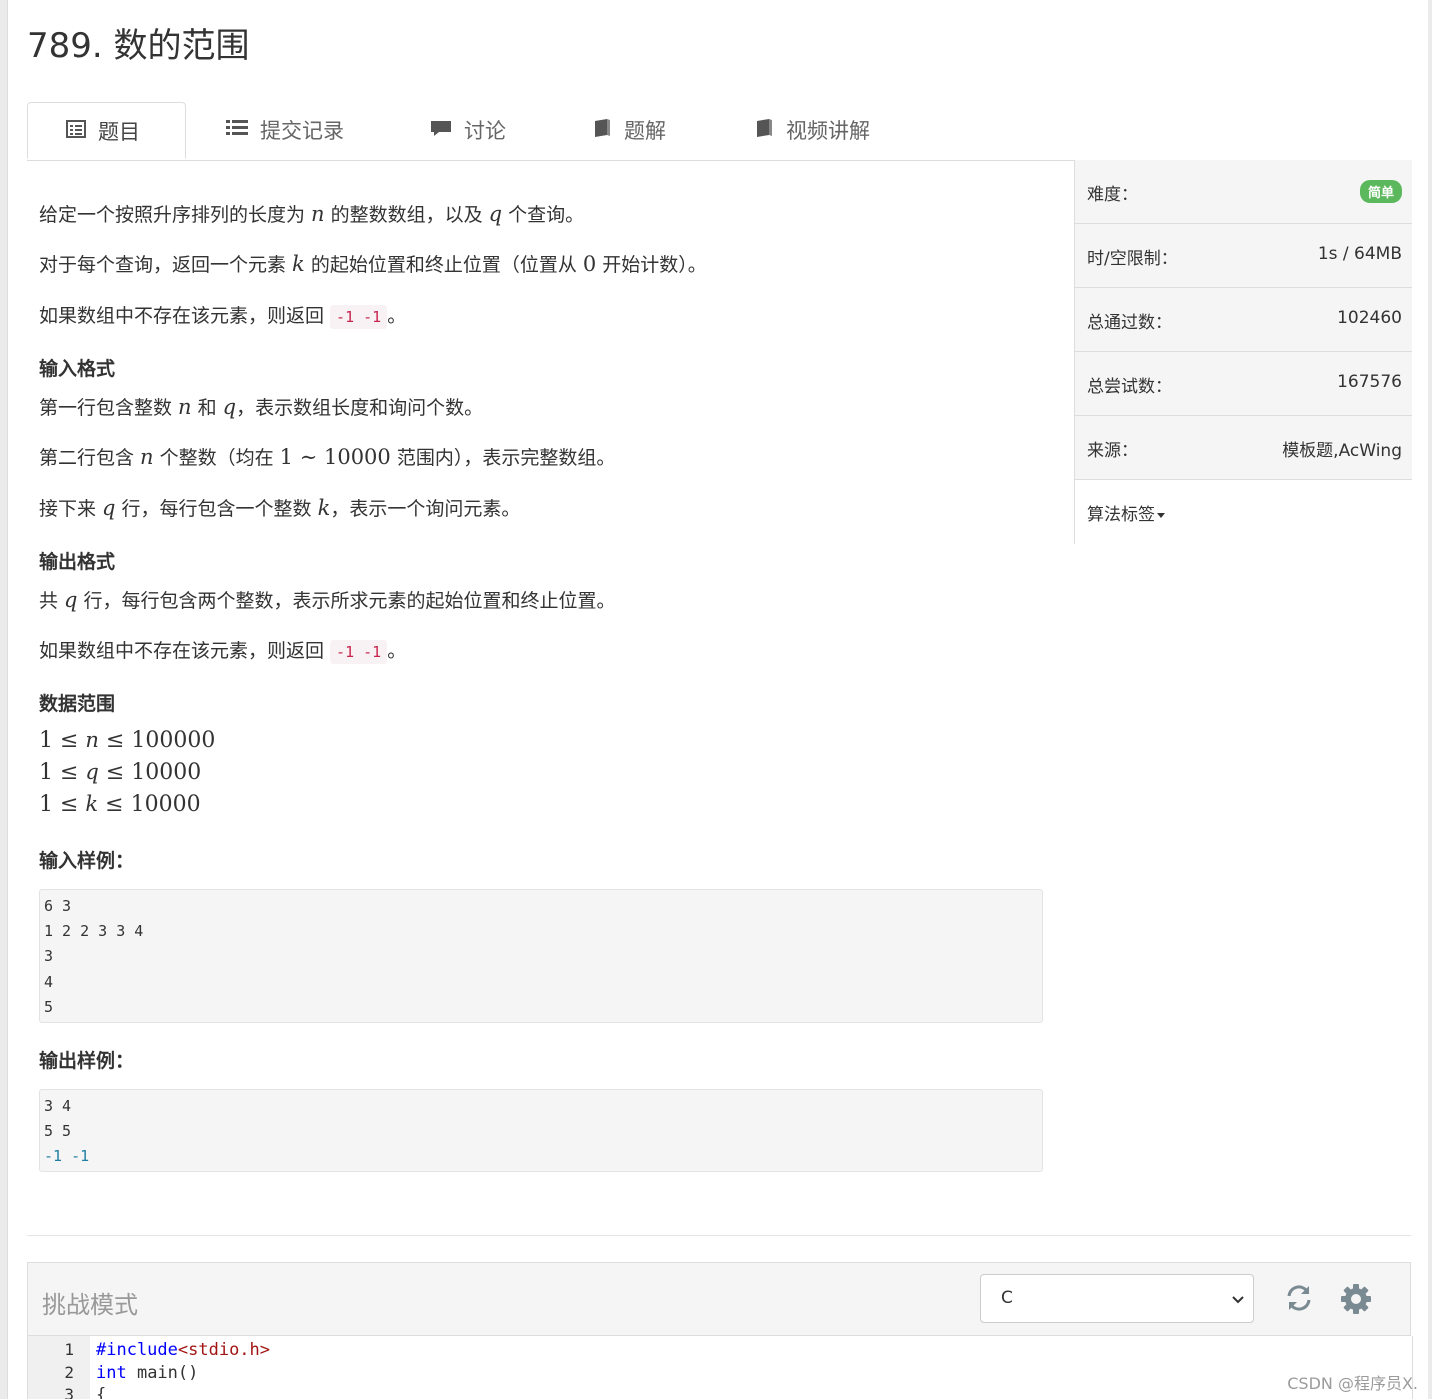 This screenshot has width=1432, height=1399. I want to click on statement-paragraph: 对于每个查询，返回一个元素 k 的起始位置和终止位置（位置从 0 开始计数）。, so click(373, 264).